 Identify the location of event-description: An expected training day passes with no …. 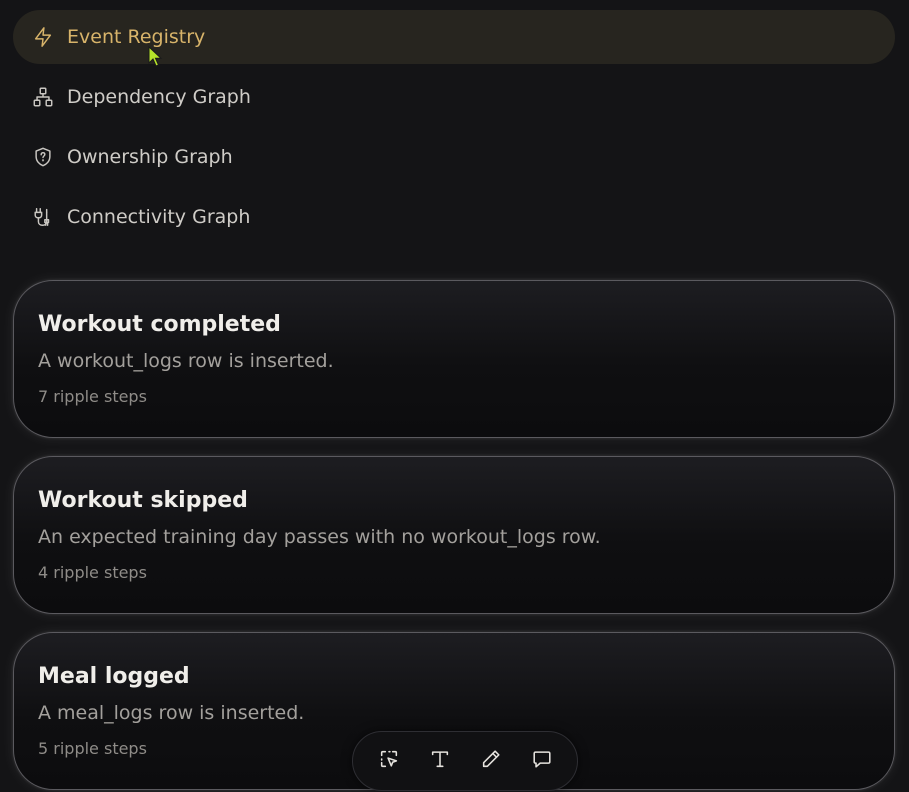
(319, 537).